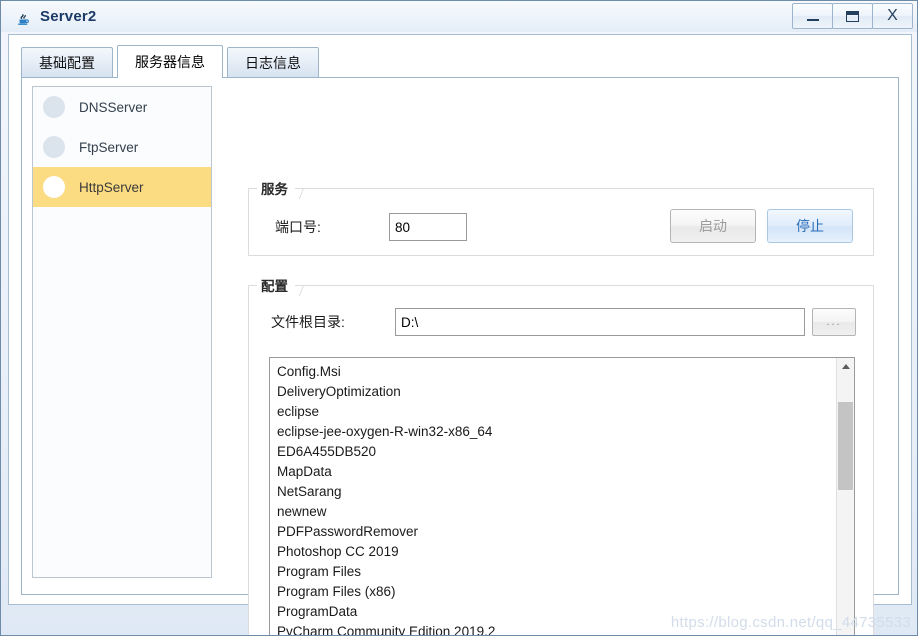 The width and height of the screenshot is (918, 636). Describe the element at coordinates (109, 147) in the screenshot. I see `sidebar-item-label: FtpServer` at that location.